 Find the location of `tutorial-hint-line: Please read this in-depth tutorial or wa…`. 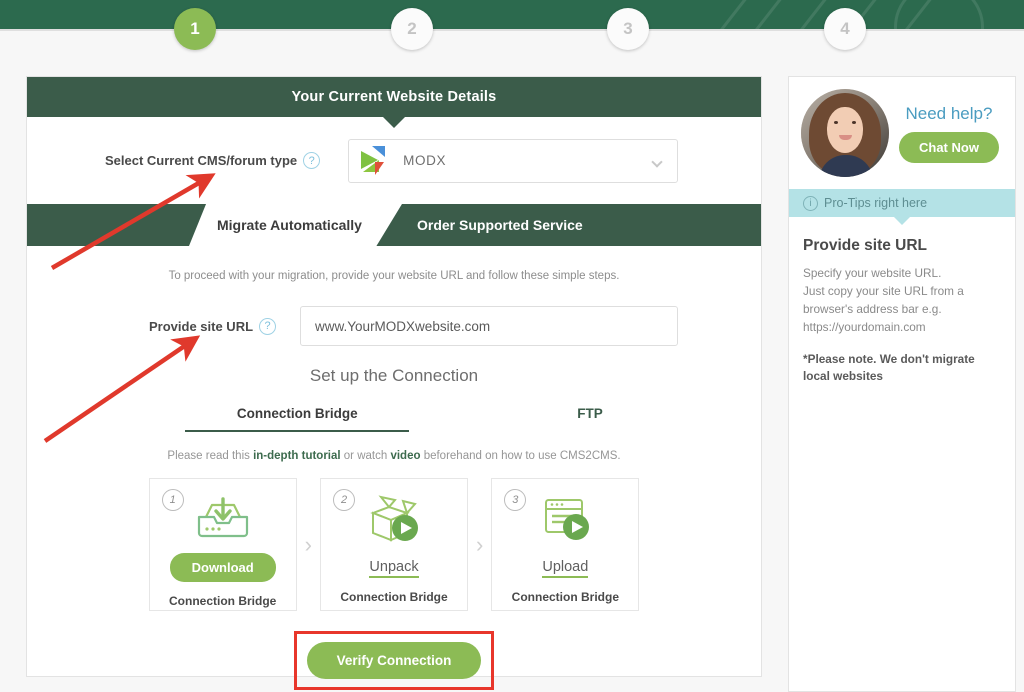

tutorial-hint-line: Please read this in-depth tutorial or wa… is located at coordinates (394, 456).